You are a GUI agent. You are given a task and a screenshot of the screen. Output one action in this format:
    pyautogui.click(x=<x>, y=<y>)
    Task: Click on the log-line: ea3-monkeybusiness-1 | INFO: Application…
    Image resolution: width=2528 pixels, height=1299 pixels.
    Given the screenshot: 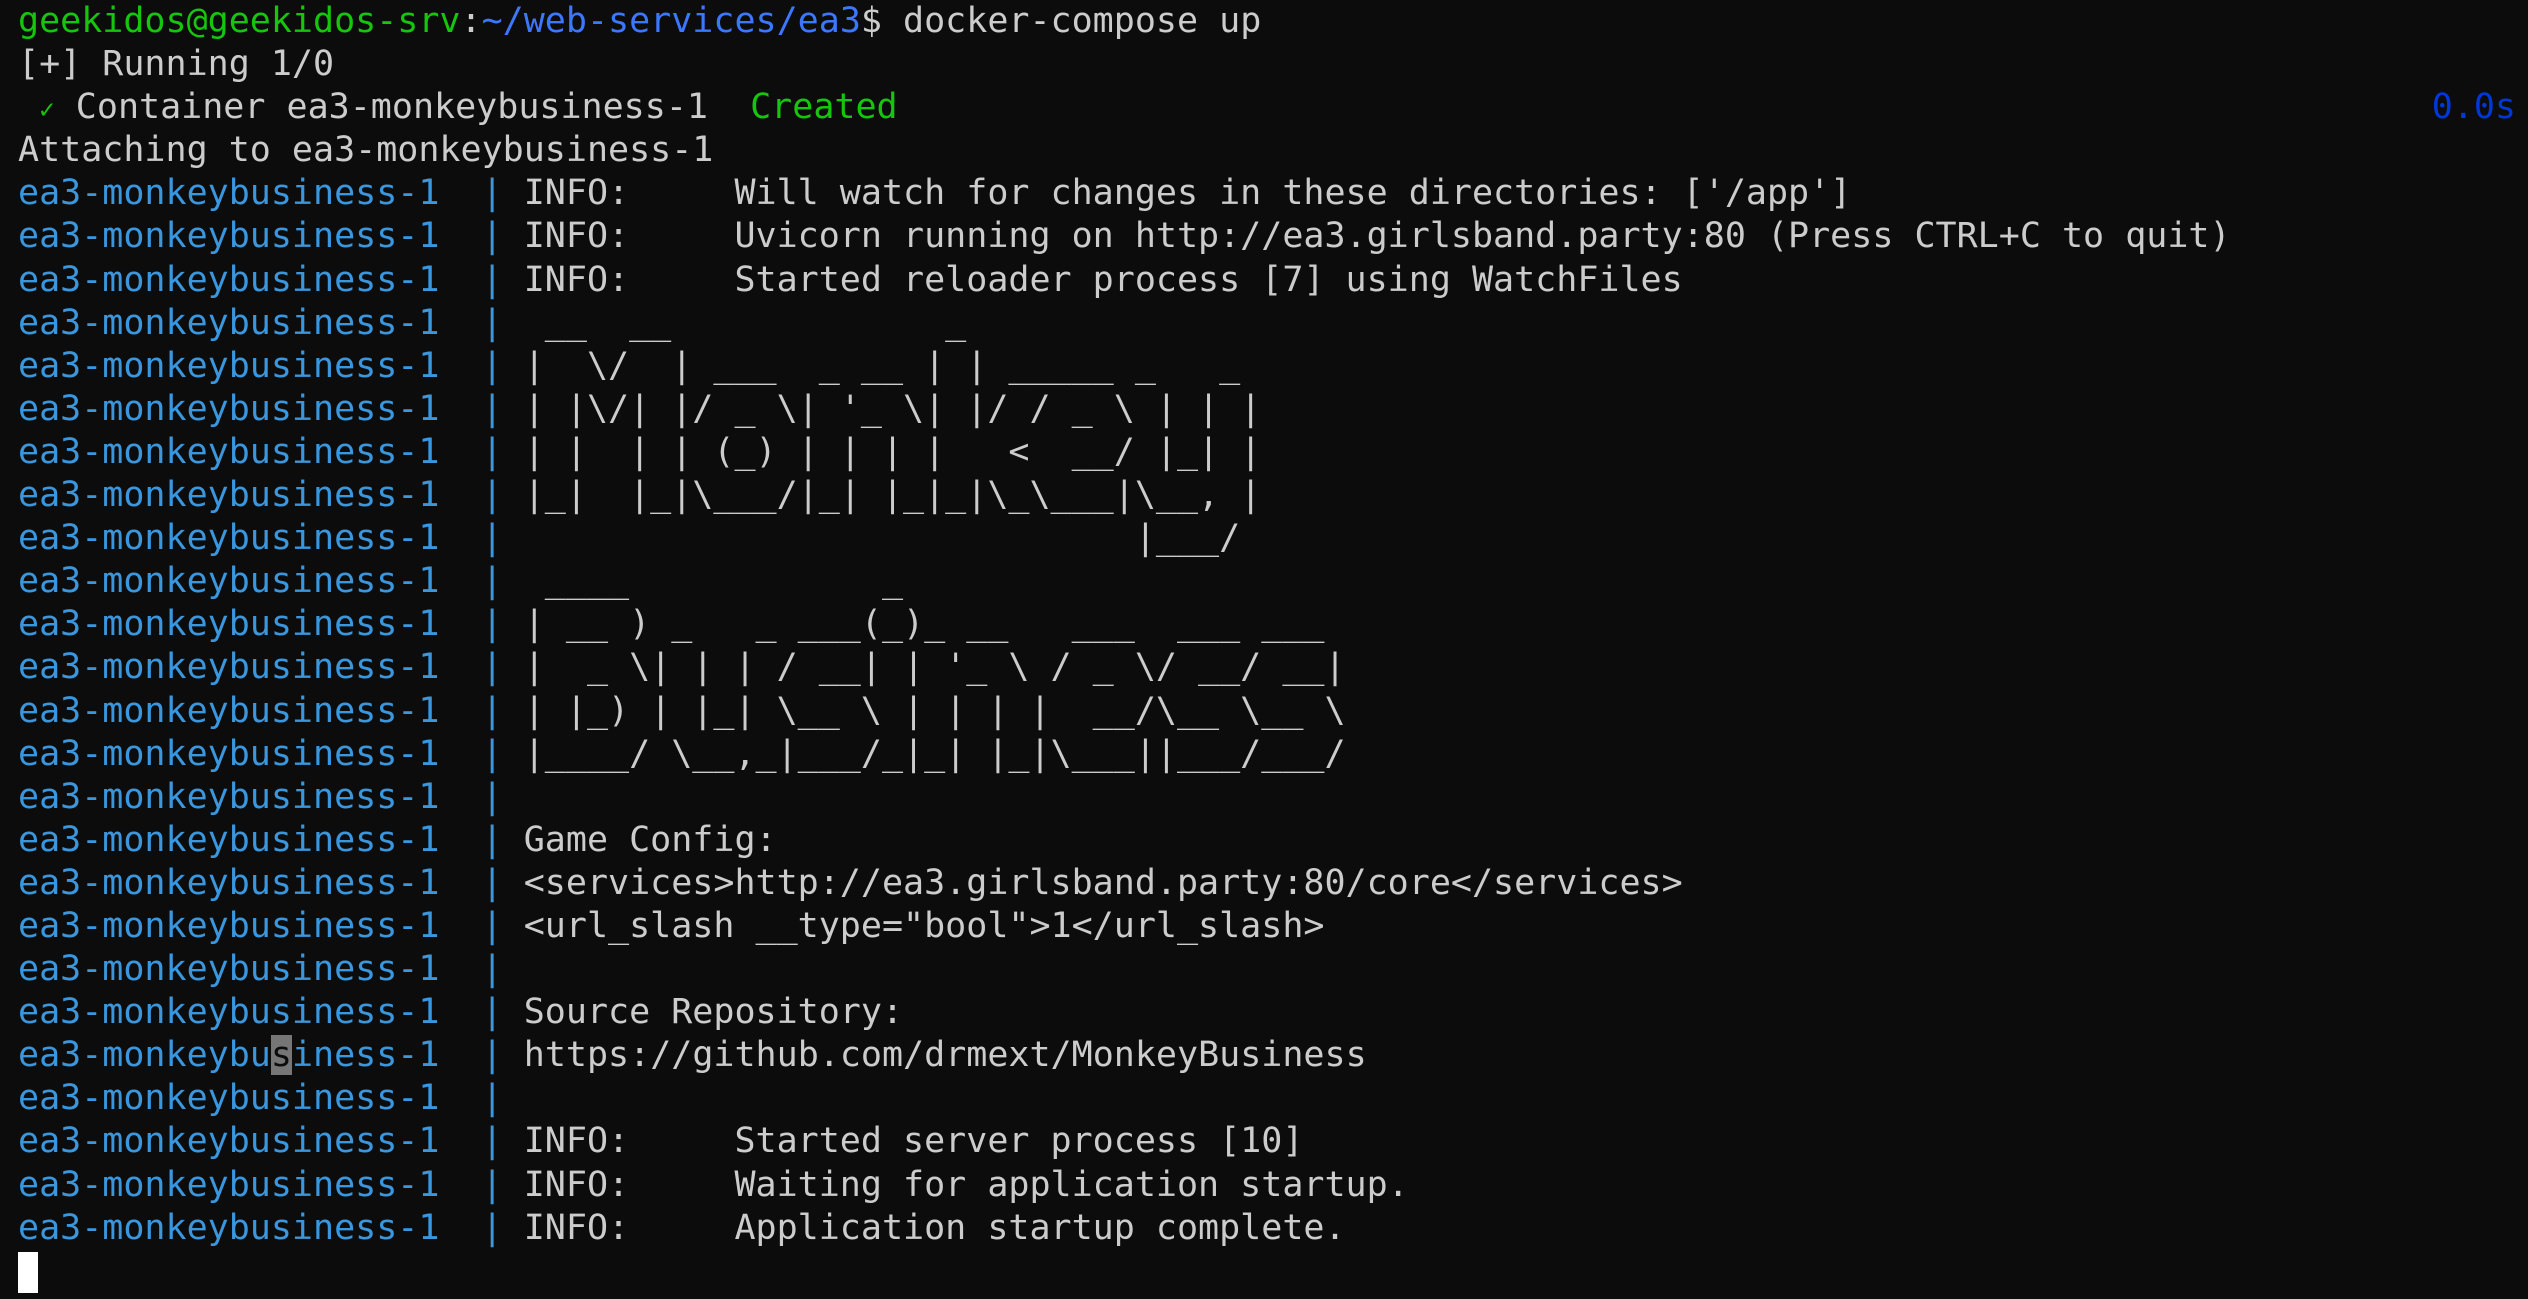 What is the action you would take?
    pyautogui.click(x=1273, y=1228)
    